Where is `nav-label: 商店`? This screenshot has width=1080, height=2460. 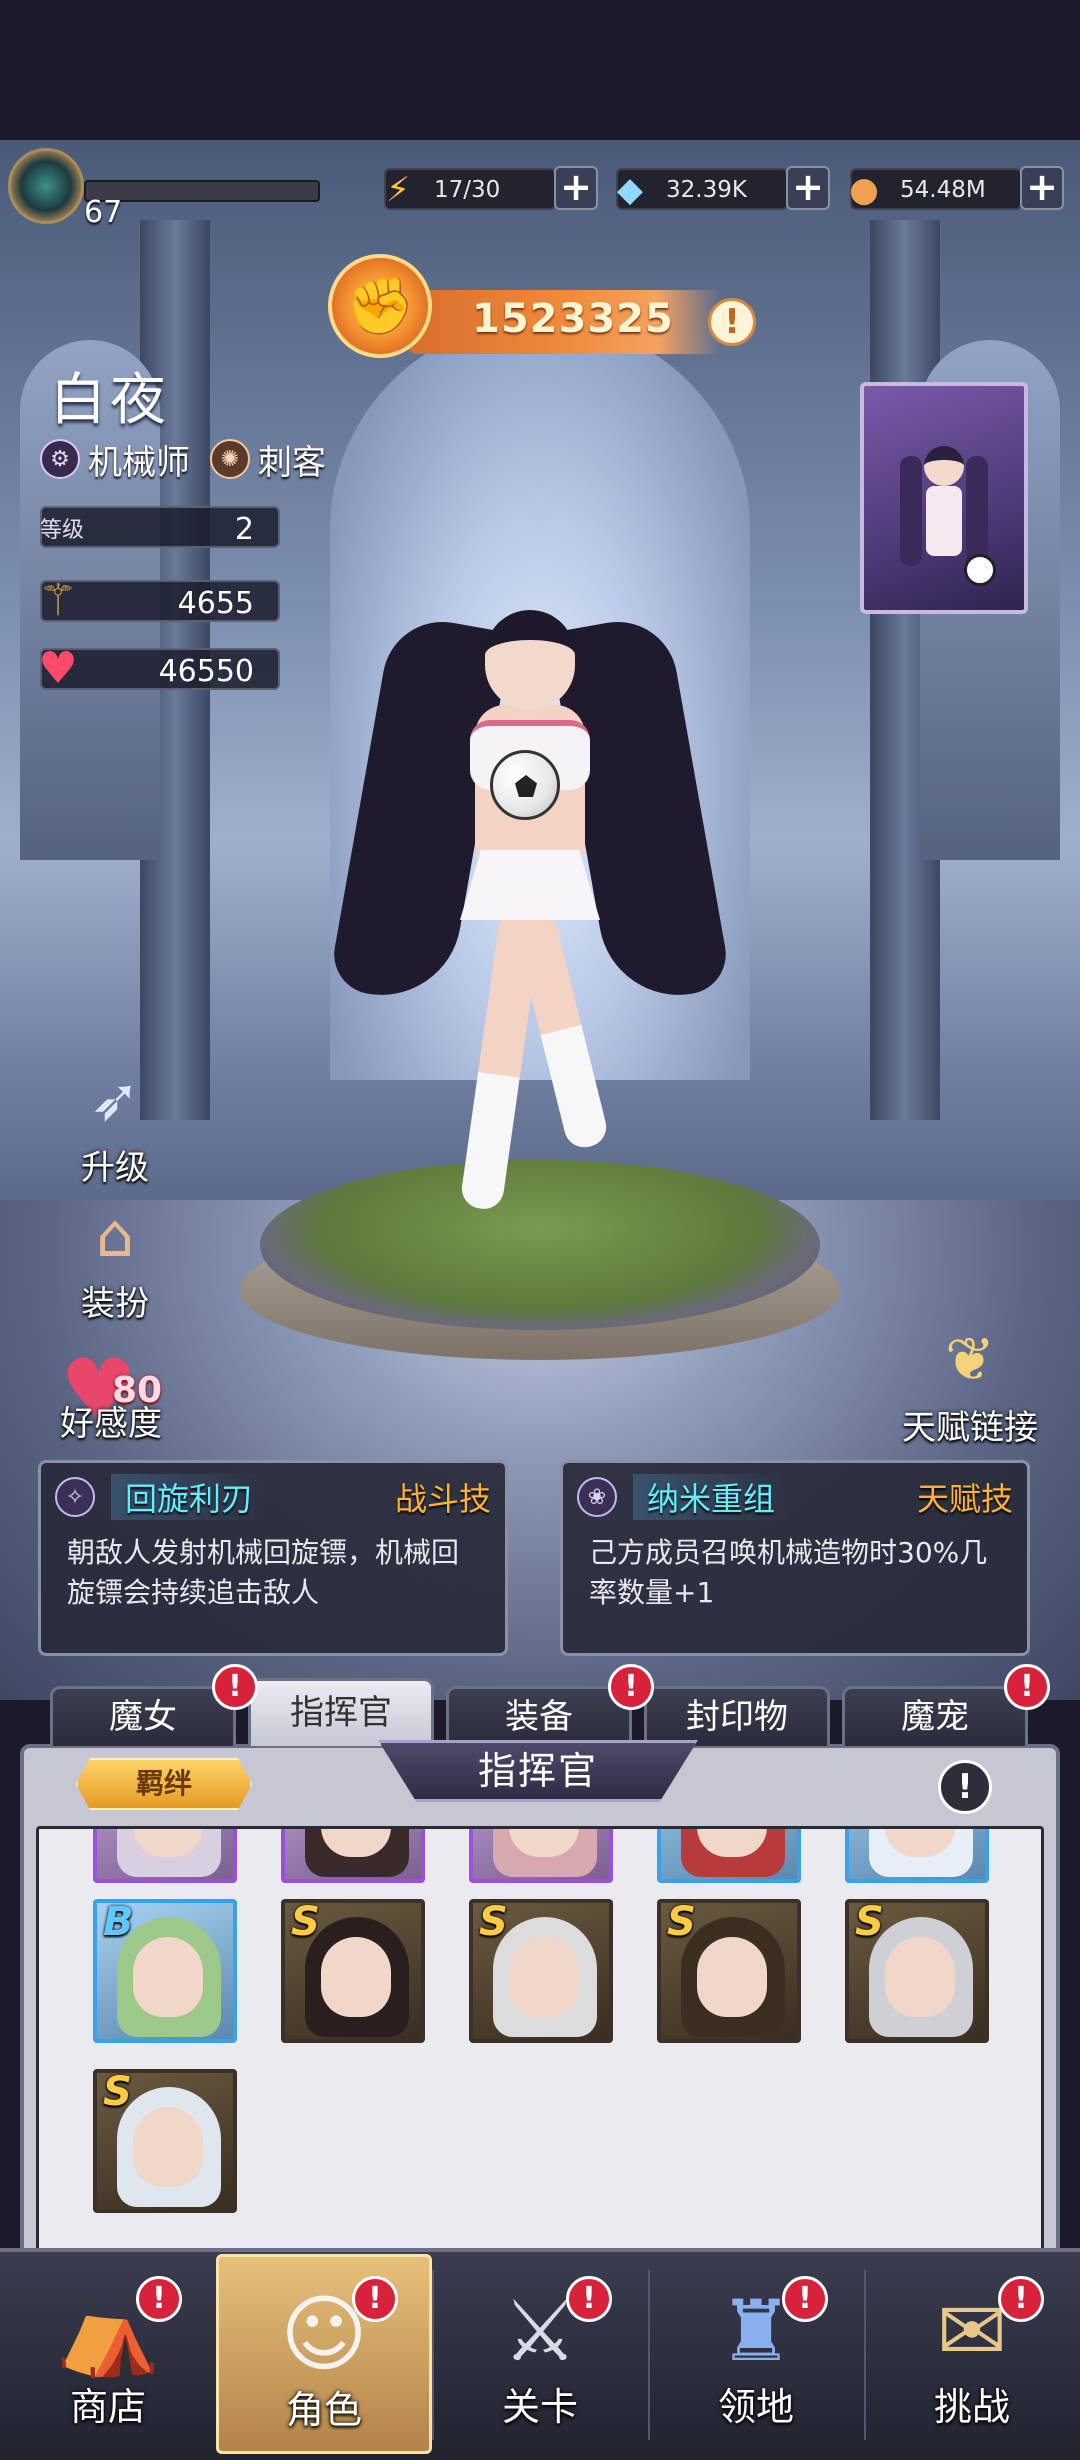
nav-label: 商店 is located at coordinates (107, 2407).